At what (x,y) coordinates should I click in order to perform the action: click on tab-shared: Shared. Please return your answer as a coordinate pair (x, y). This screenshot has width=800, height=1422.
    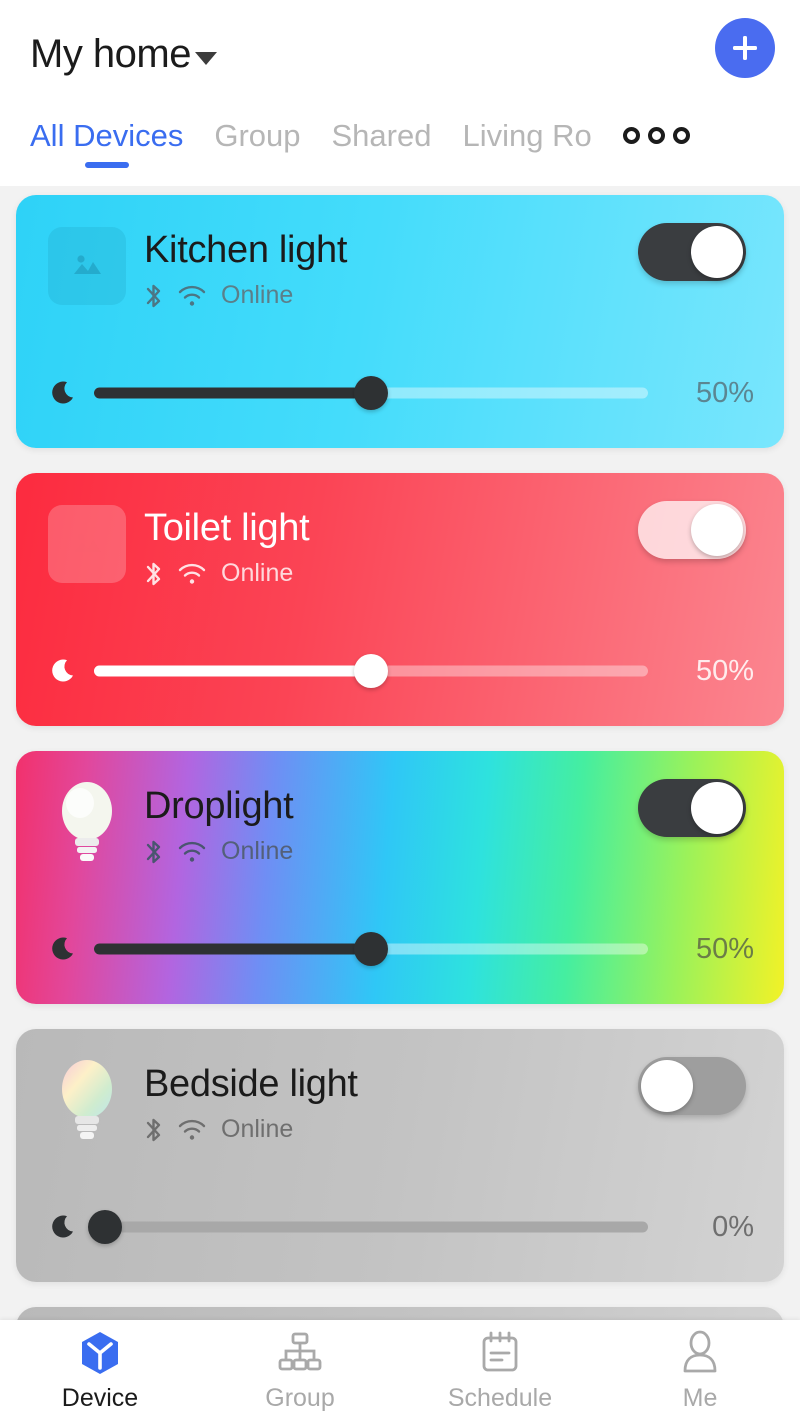
    Looking at the image, I should click on (382, 143).